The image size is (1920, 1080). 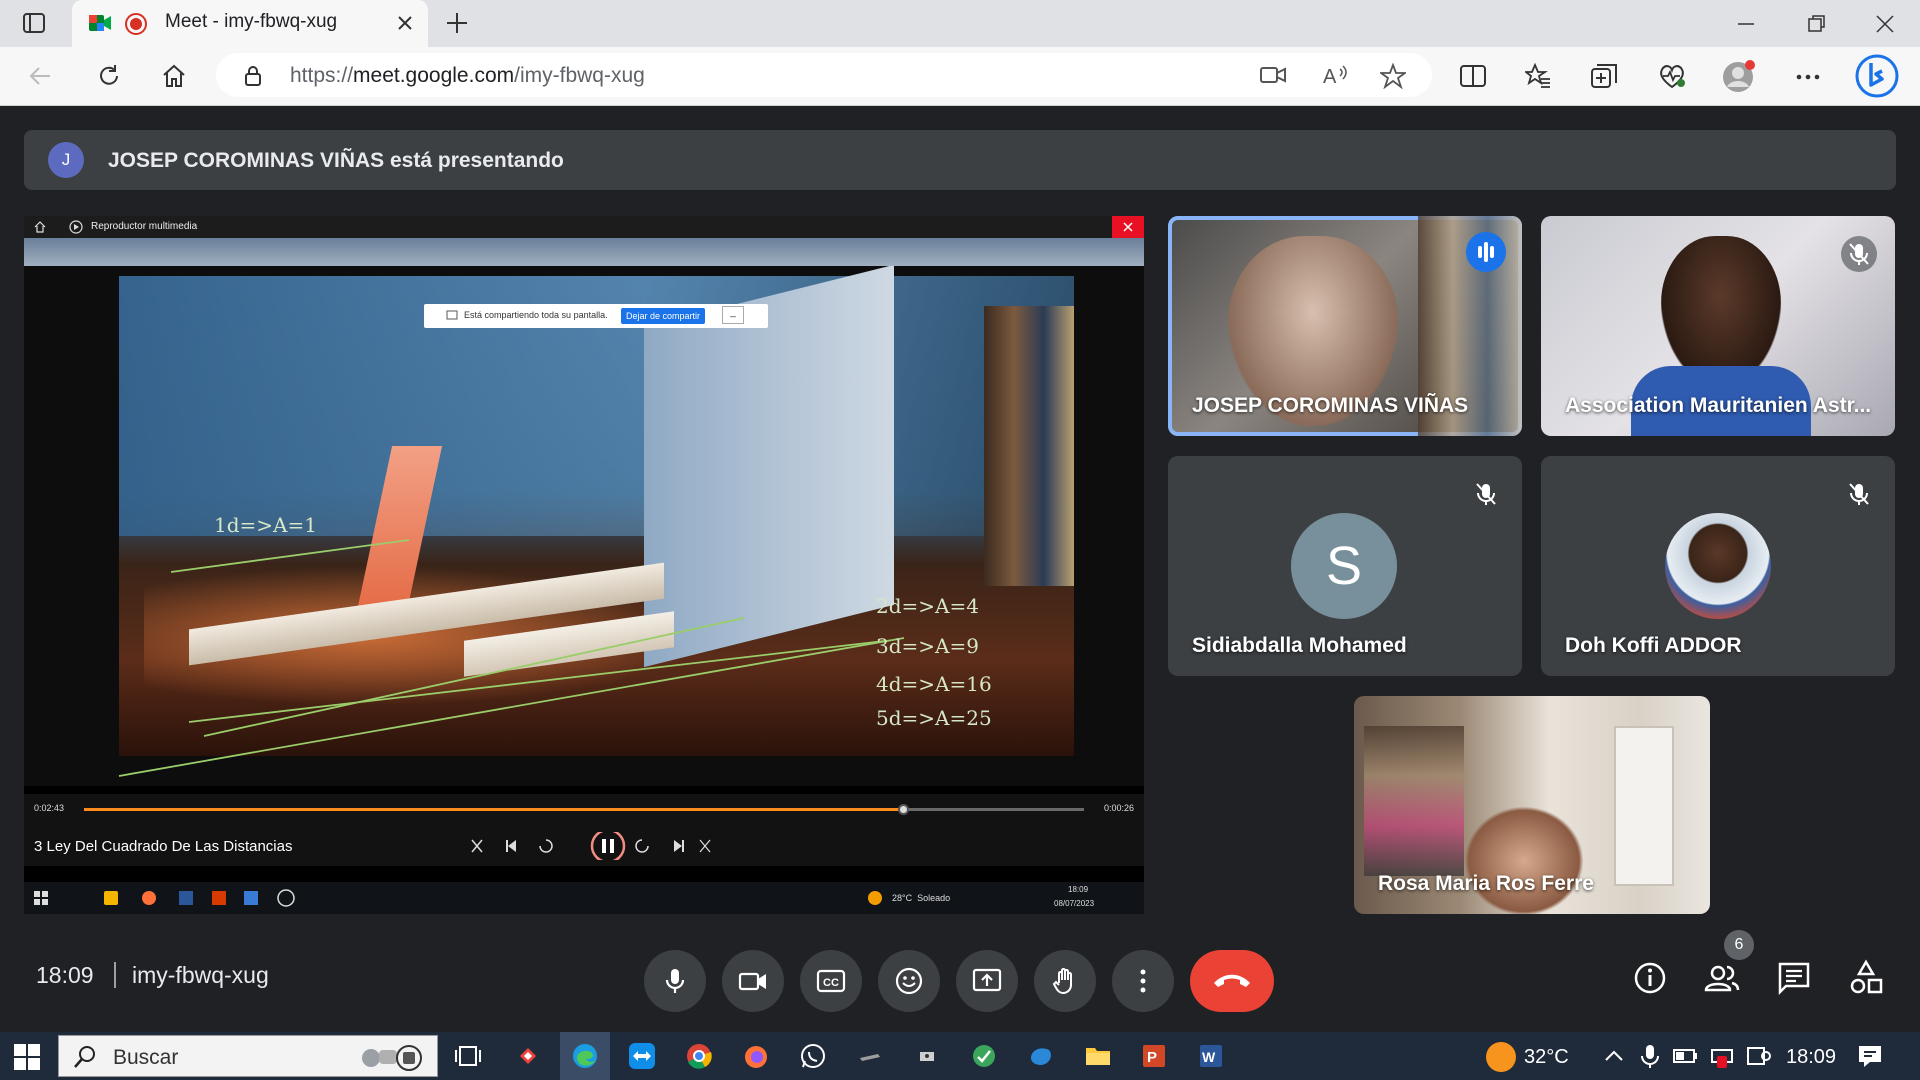 What do you see at coordinates (960, 160) in the screenshot?
I see `presenting-banner: J JOSEP COROMINAS VIÑAS está presentando` at bounding box center [960, 160].